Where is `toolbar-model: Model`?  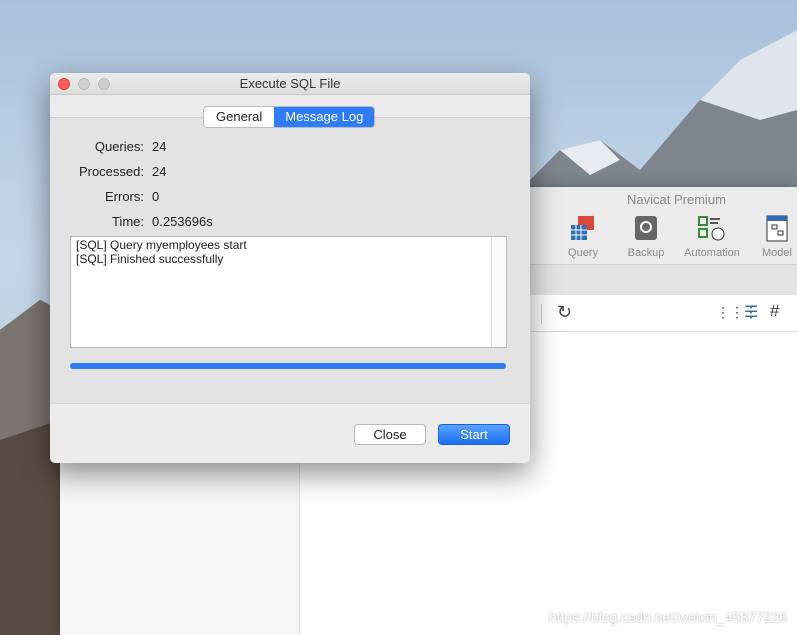
toolbar-model: Model is located at coordinates (769, 237).